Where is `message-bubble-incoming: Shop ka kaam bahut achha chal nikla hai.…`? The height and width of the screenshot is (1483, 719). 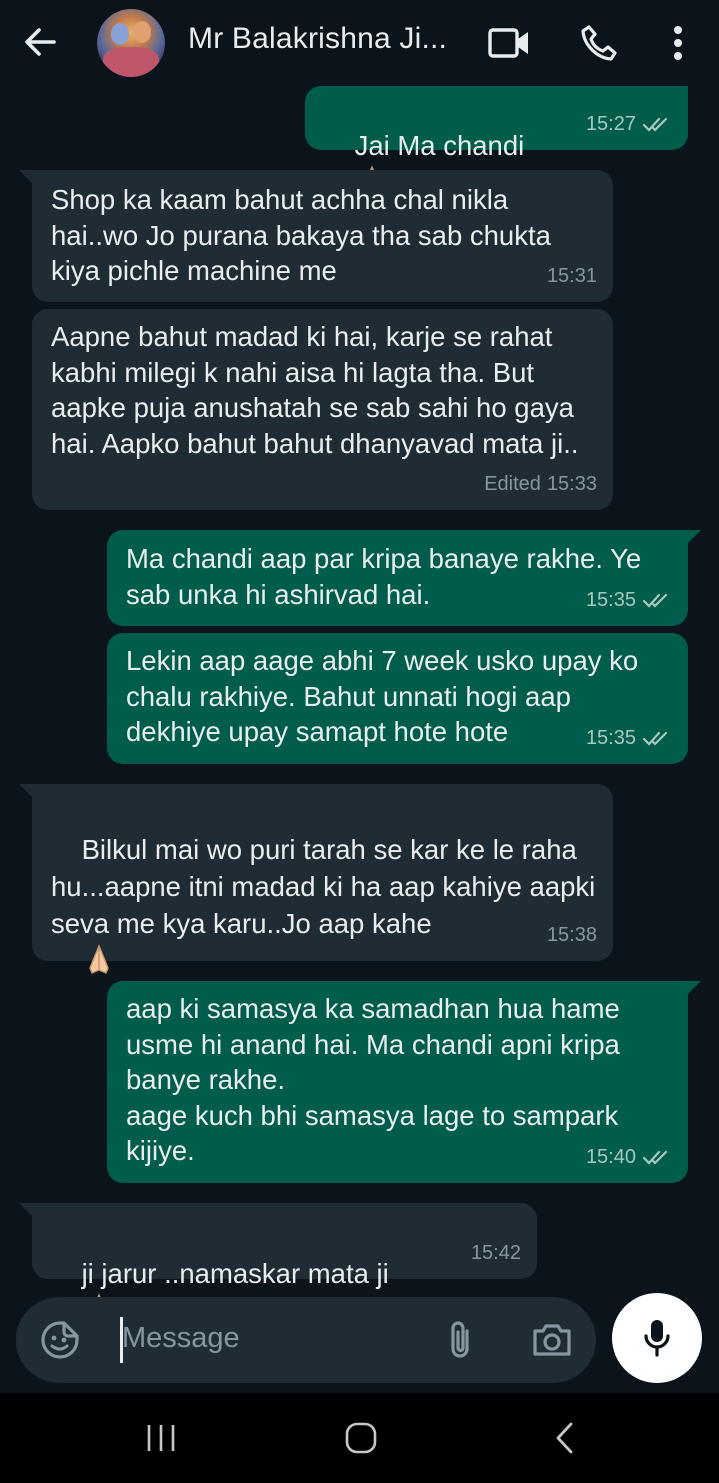 message-bubble-incoming: Shop ka kaam bahut achha chal nikla hai.… is located at coordinates (316, 236).